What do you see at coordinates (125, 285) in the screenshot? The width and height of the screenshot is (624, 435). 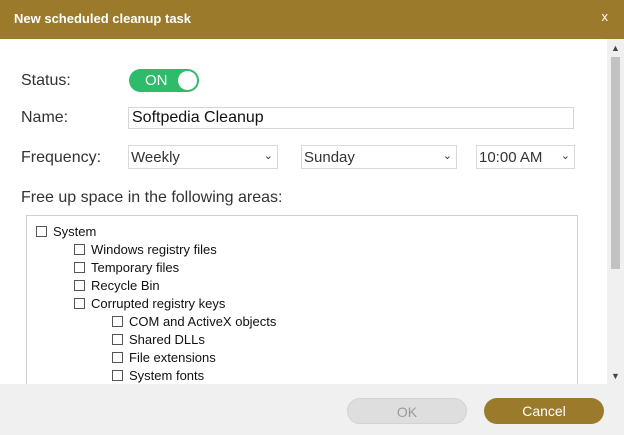 I see `tree-item-label: Recycle Bin` at bounding box center [125, 285].